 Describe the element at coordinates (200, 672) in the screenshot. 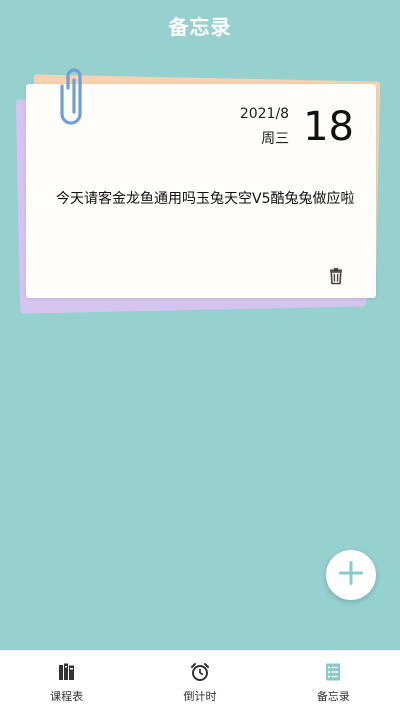

I see `alarm-clock-icon` at that location.